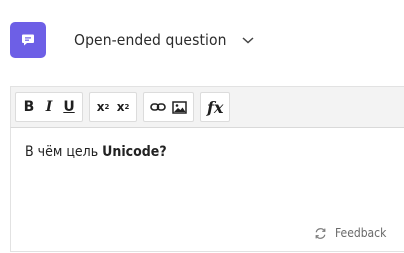 The image size is (404, 253). Describe the element at coordinates (150, 40) in the screenshot. I see `question-type-label: Open-ended question` at that location.